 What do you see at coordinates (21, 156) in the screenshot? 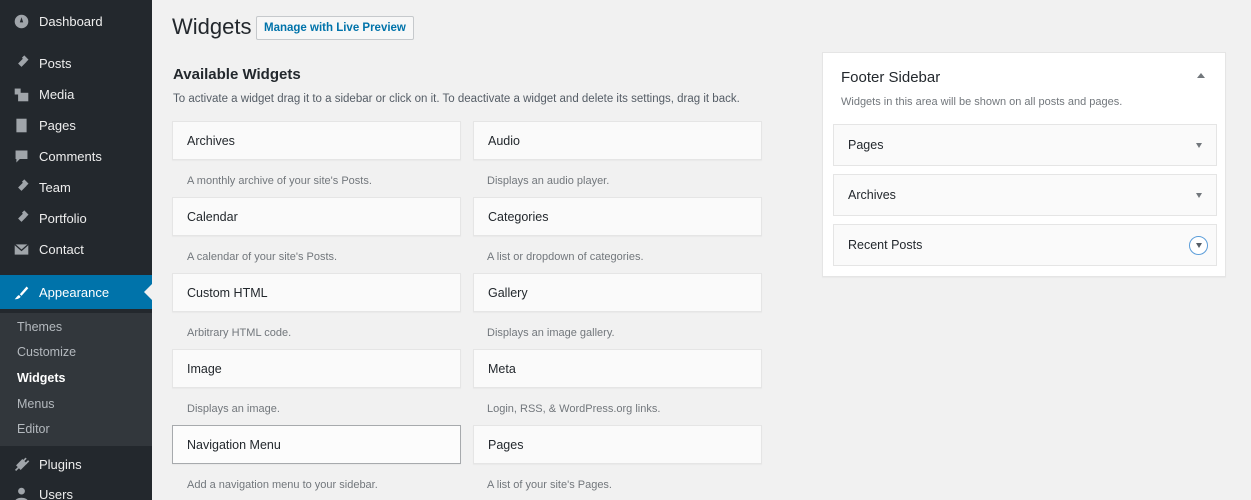
I see `comment-icon` at bounding box center [21, 156].